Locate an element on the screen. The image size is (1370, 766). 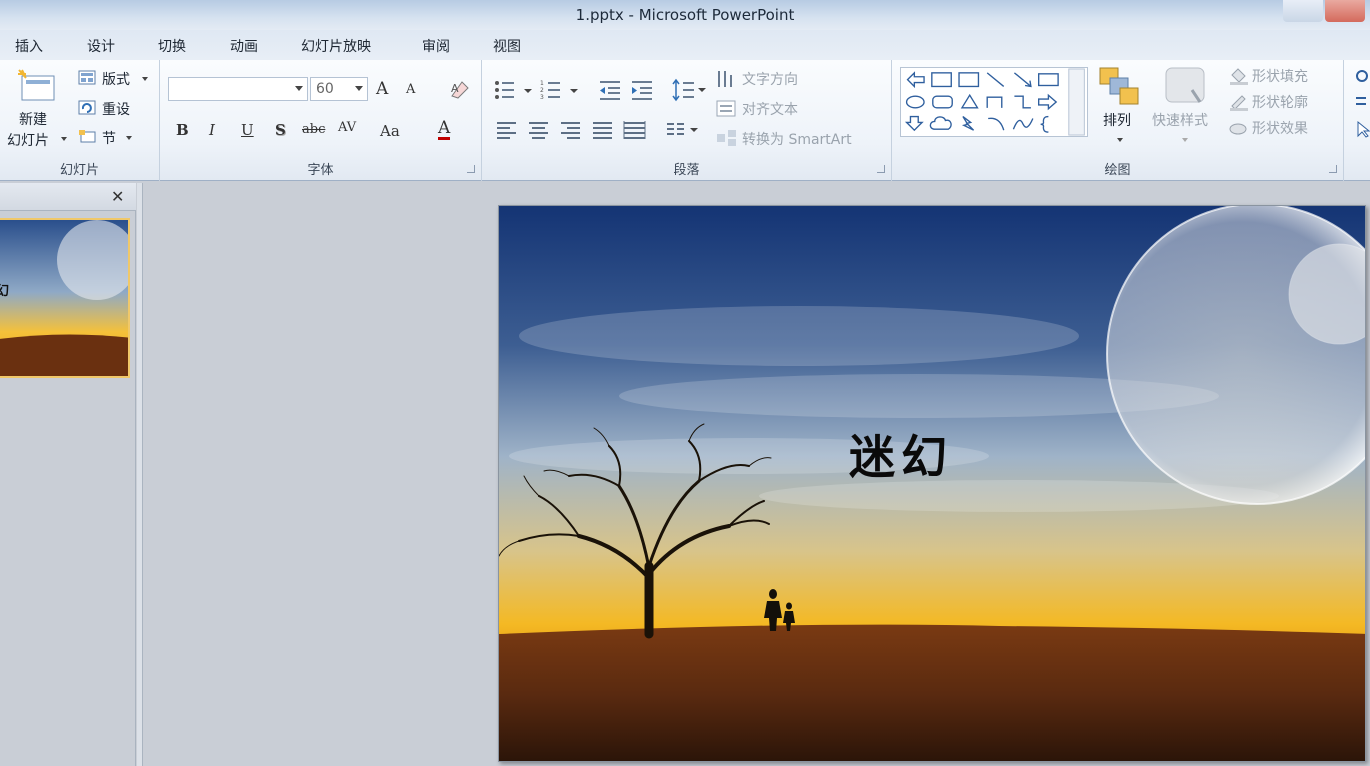
vertical-textbox-shape-icon is located at coordinates (969, 80).